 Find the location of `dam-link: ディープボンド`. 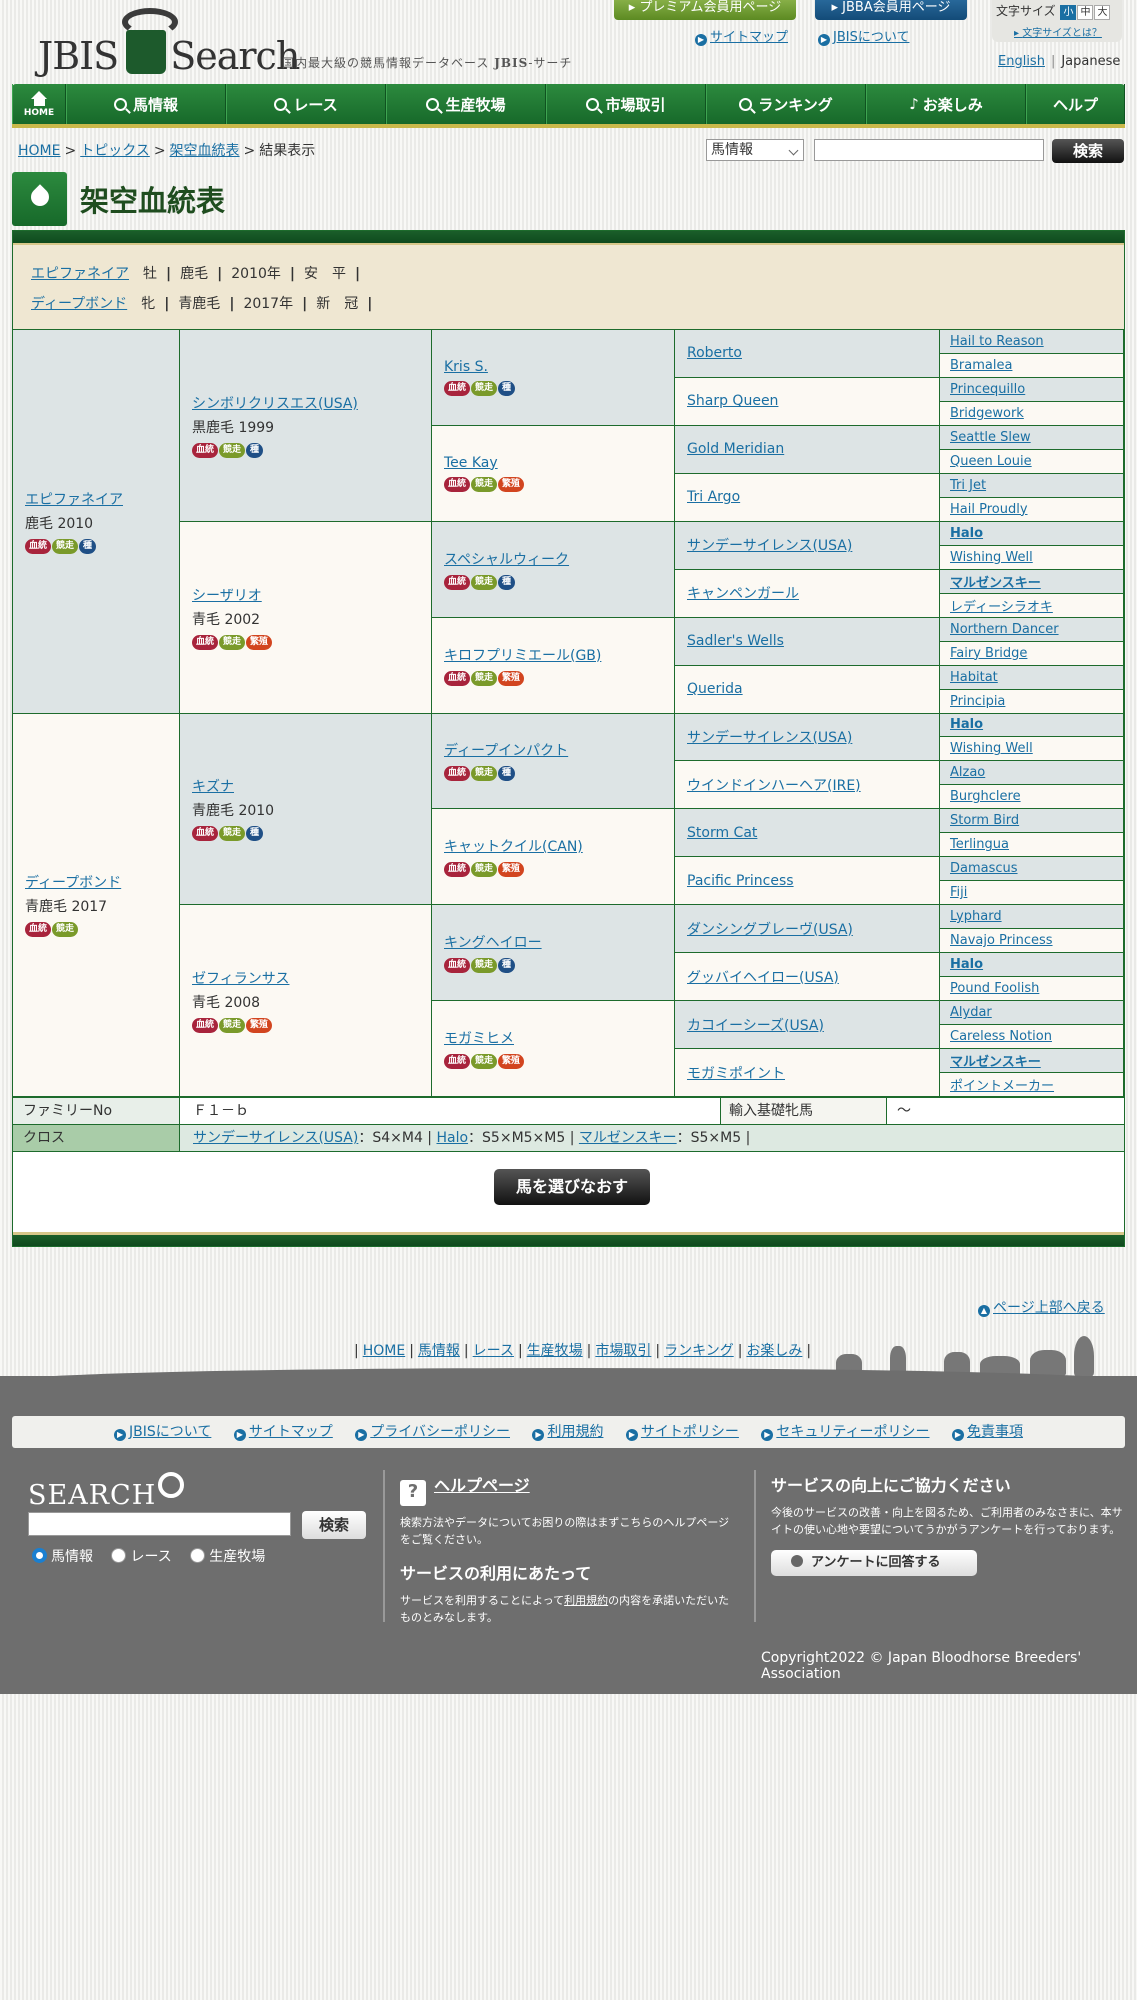

dam-link: ディープボンド is located at coordinates (79, 304).